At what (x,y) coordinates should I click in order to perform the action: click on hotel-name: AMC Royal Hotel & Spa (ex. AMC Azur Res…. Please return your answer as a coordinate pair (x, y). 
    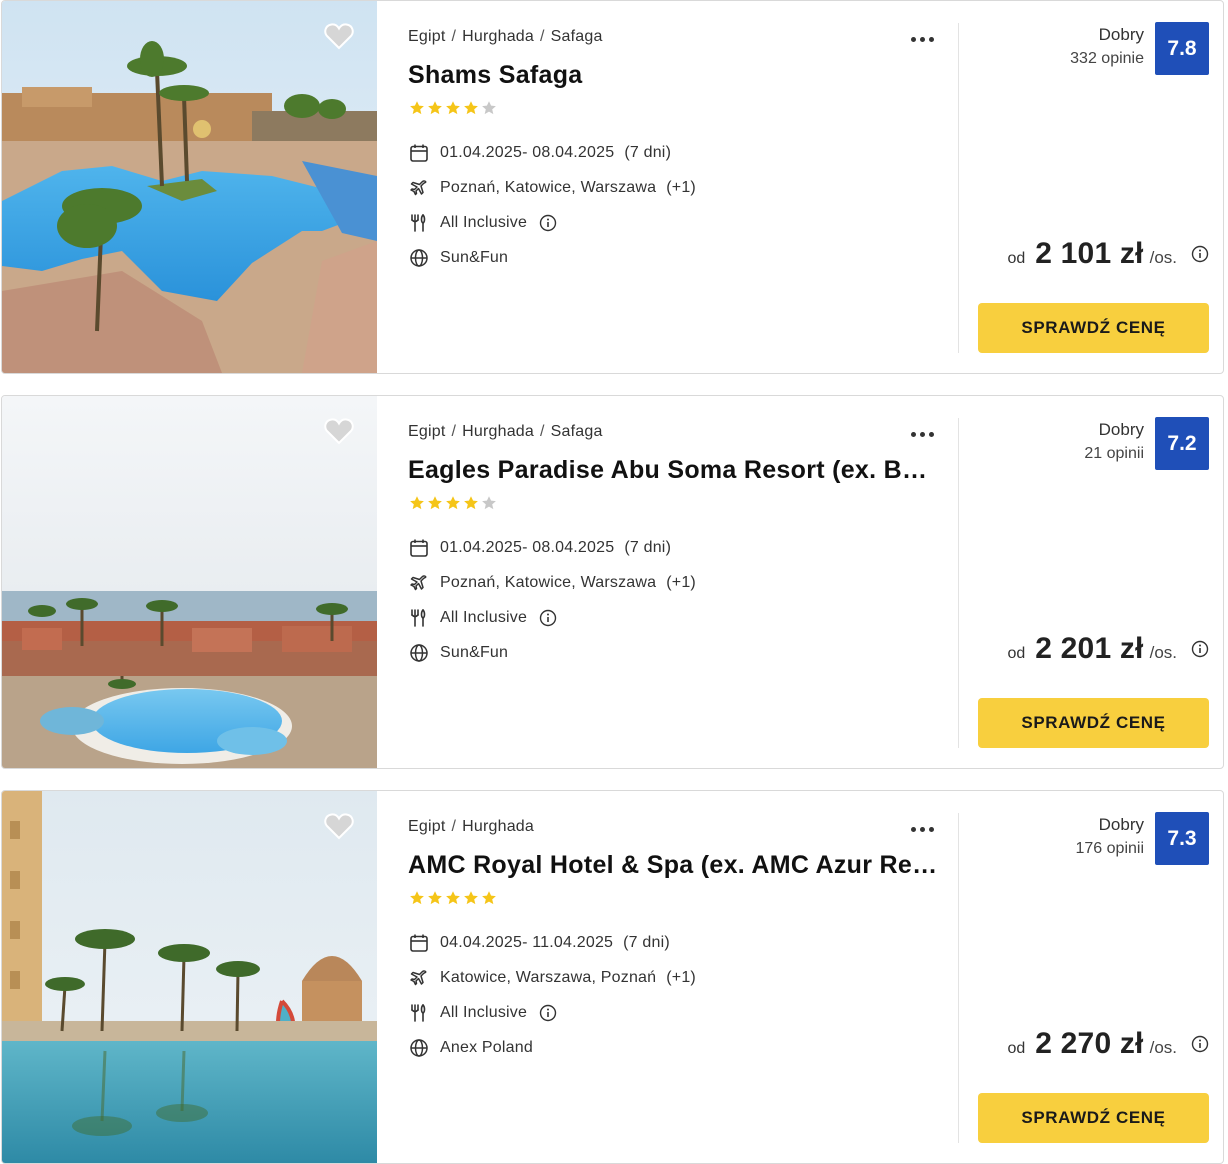
    Looking at the image, I should click on (673, 865).